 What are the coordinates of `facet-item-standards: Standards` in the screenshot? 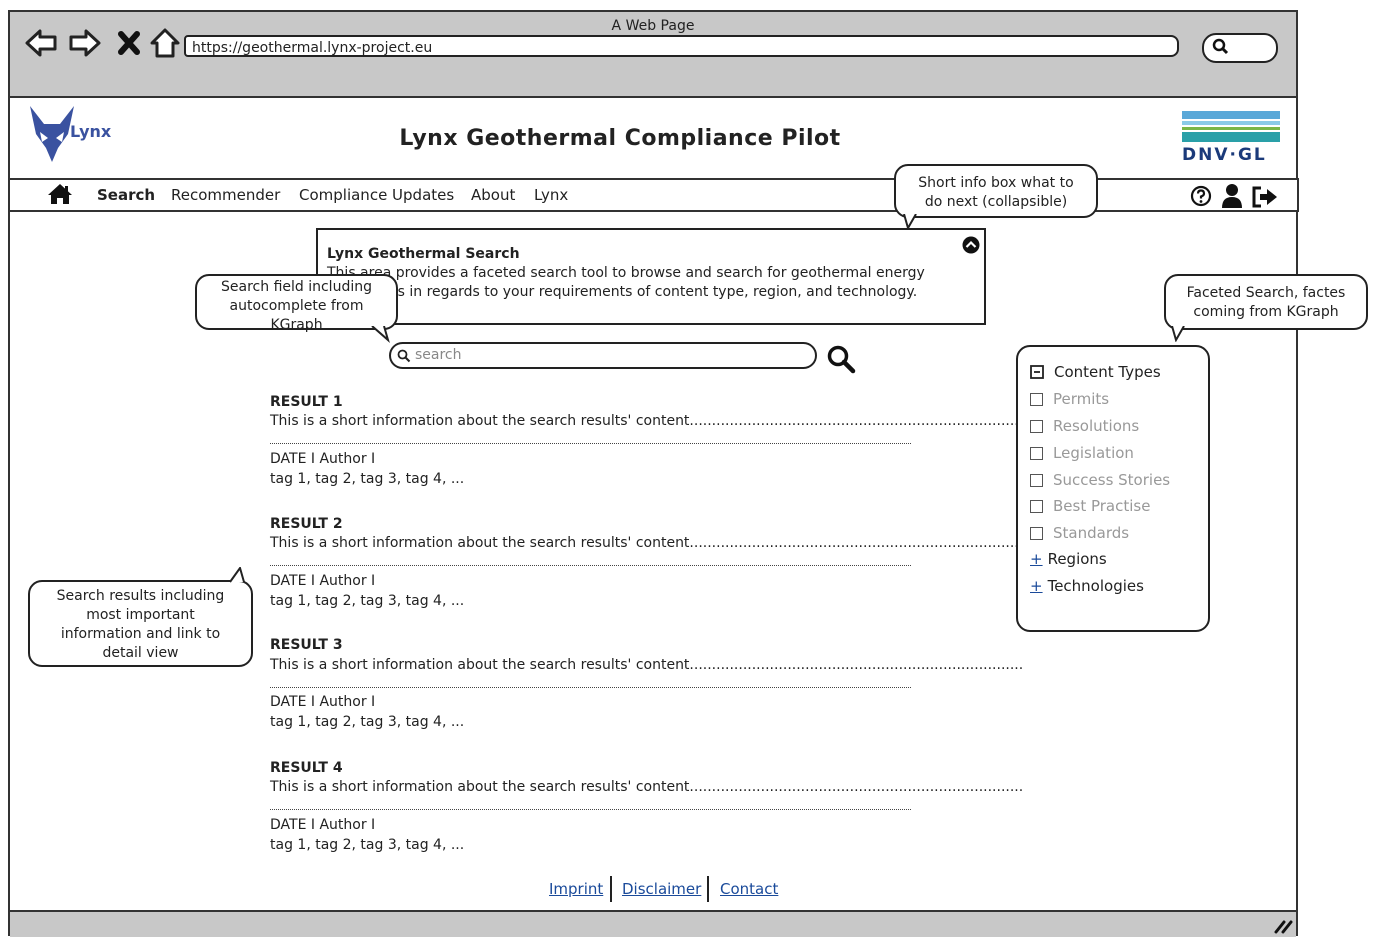 It's located at (1079, 533).